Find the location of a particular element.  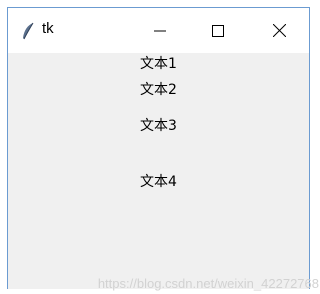

window-title: tk is located at coordinates (48, 28).